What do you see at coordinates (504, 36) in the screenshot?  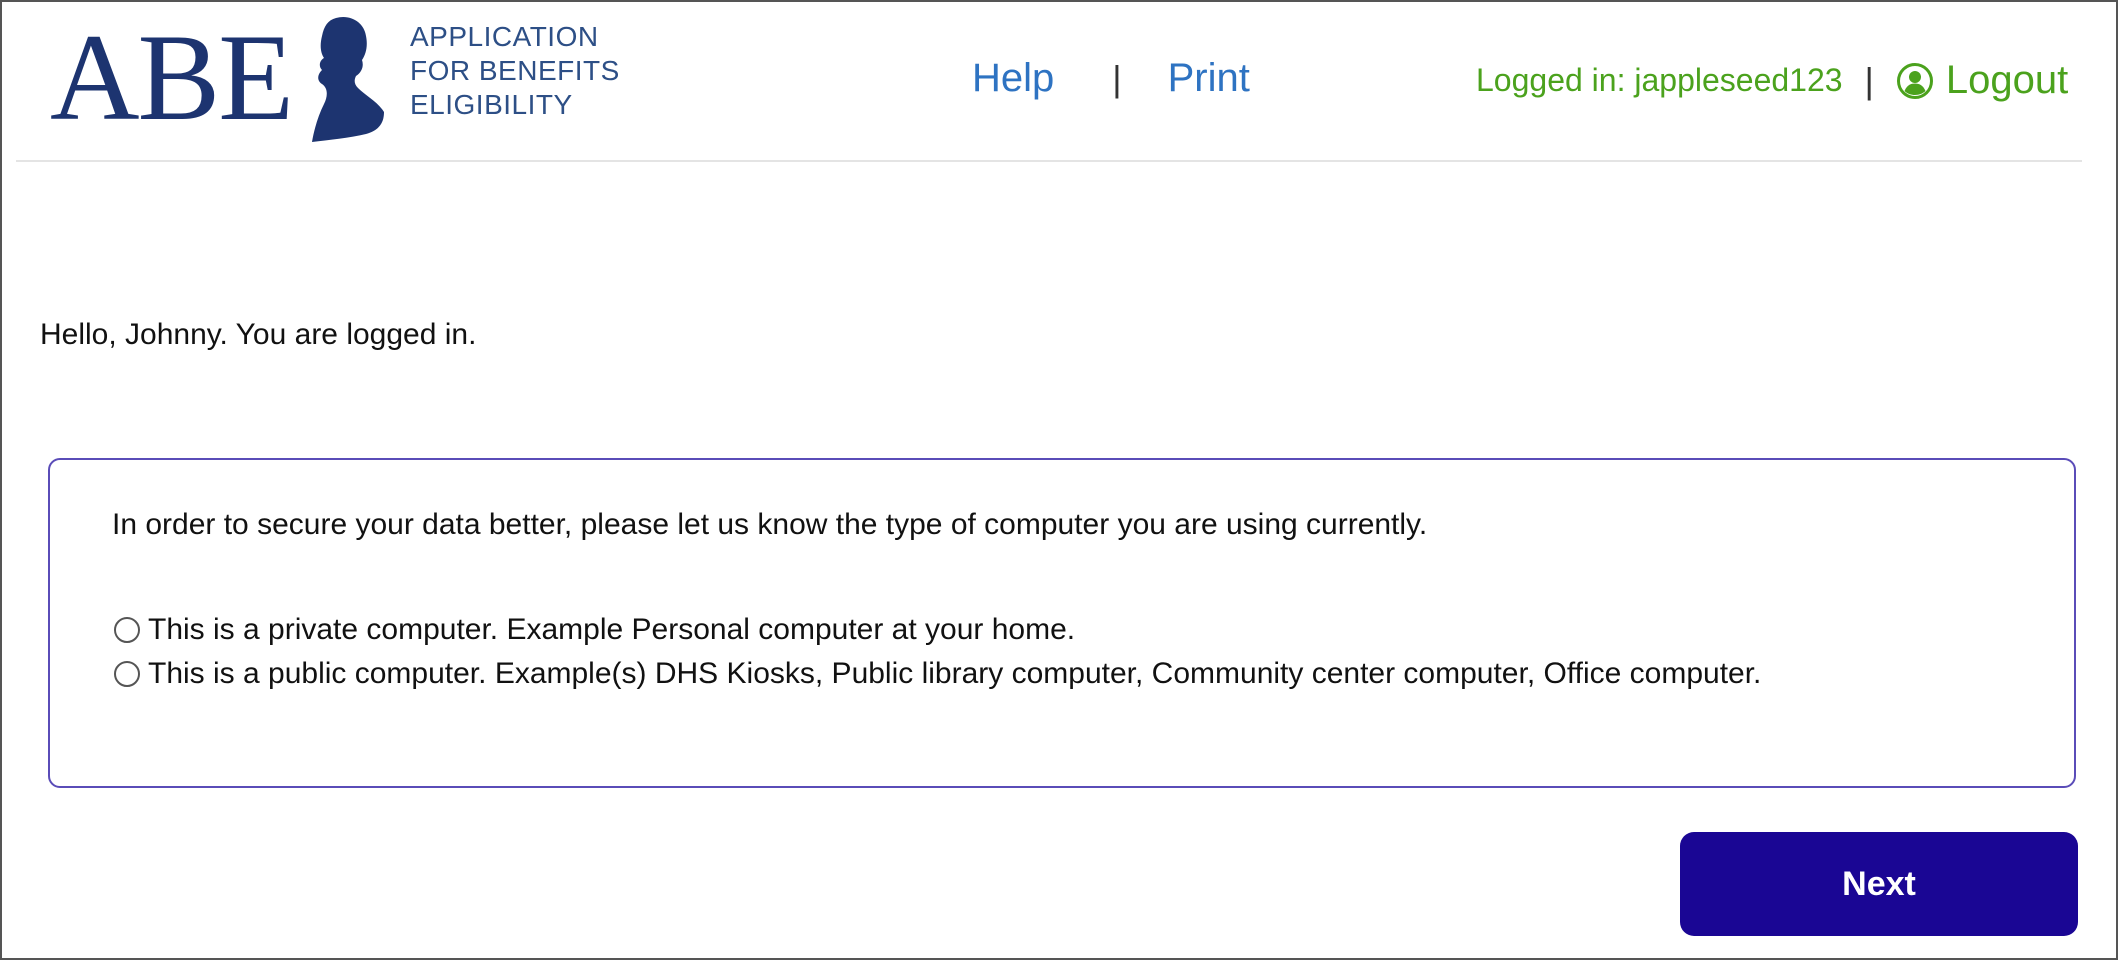 I see `logo-line-1: APPLICATION` at bounding box center [504, 36].